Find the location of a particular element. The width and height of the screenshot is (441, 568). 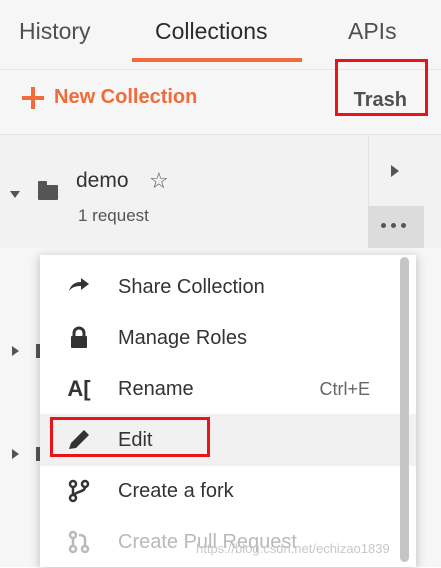

collection-request-count: 1 request is located at coordinates (113, 215).